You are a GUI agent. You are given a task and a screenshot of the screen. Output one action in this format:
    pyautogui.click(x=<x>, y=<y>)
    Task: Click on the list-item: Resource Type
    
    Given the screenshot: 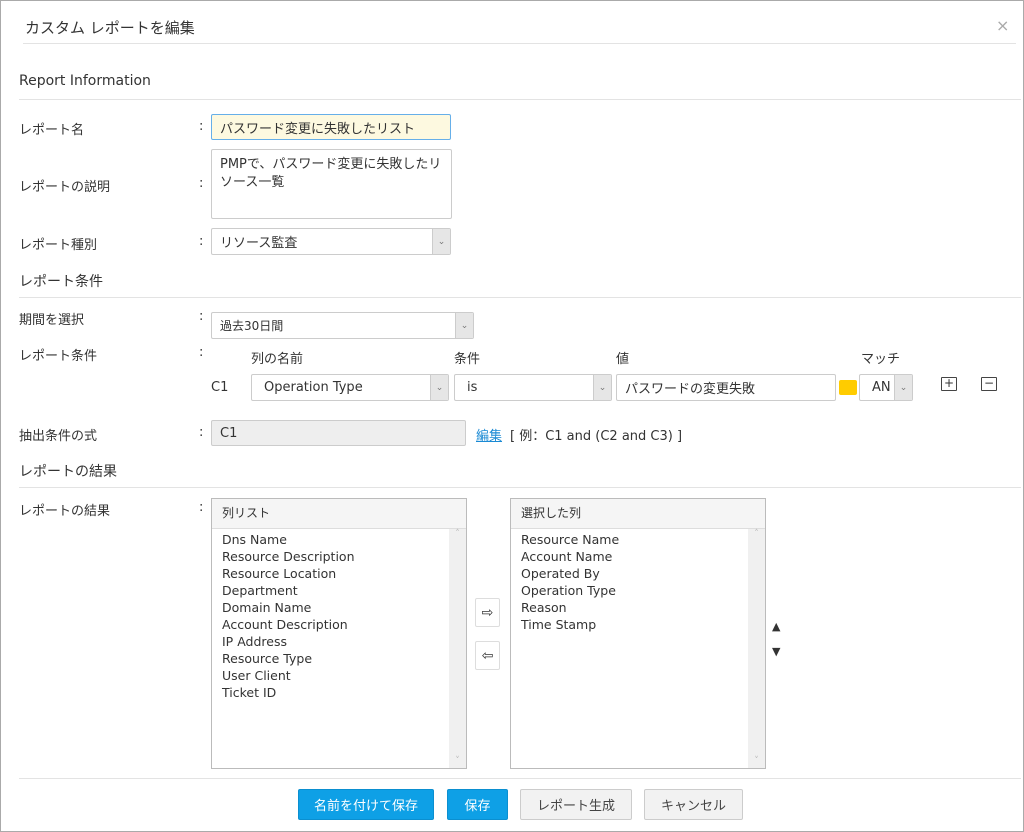 What is the action you would take?
    pyautogui.click(x=339, y=658)
    